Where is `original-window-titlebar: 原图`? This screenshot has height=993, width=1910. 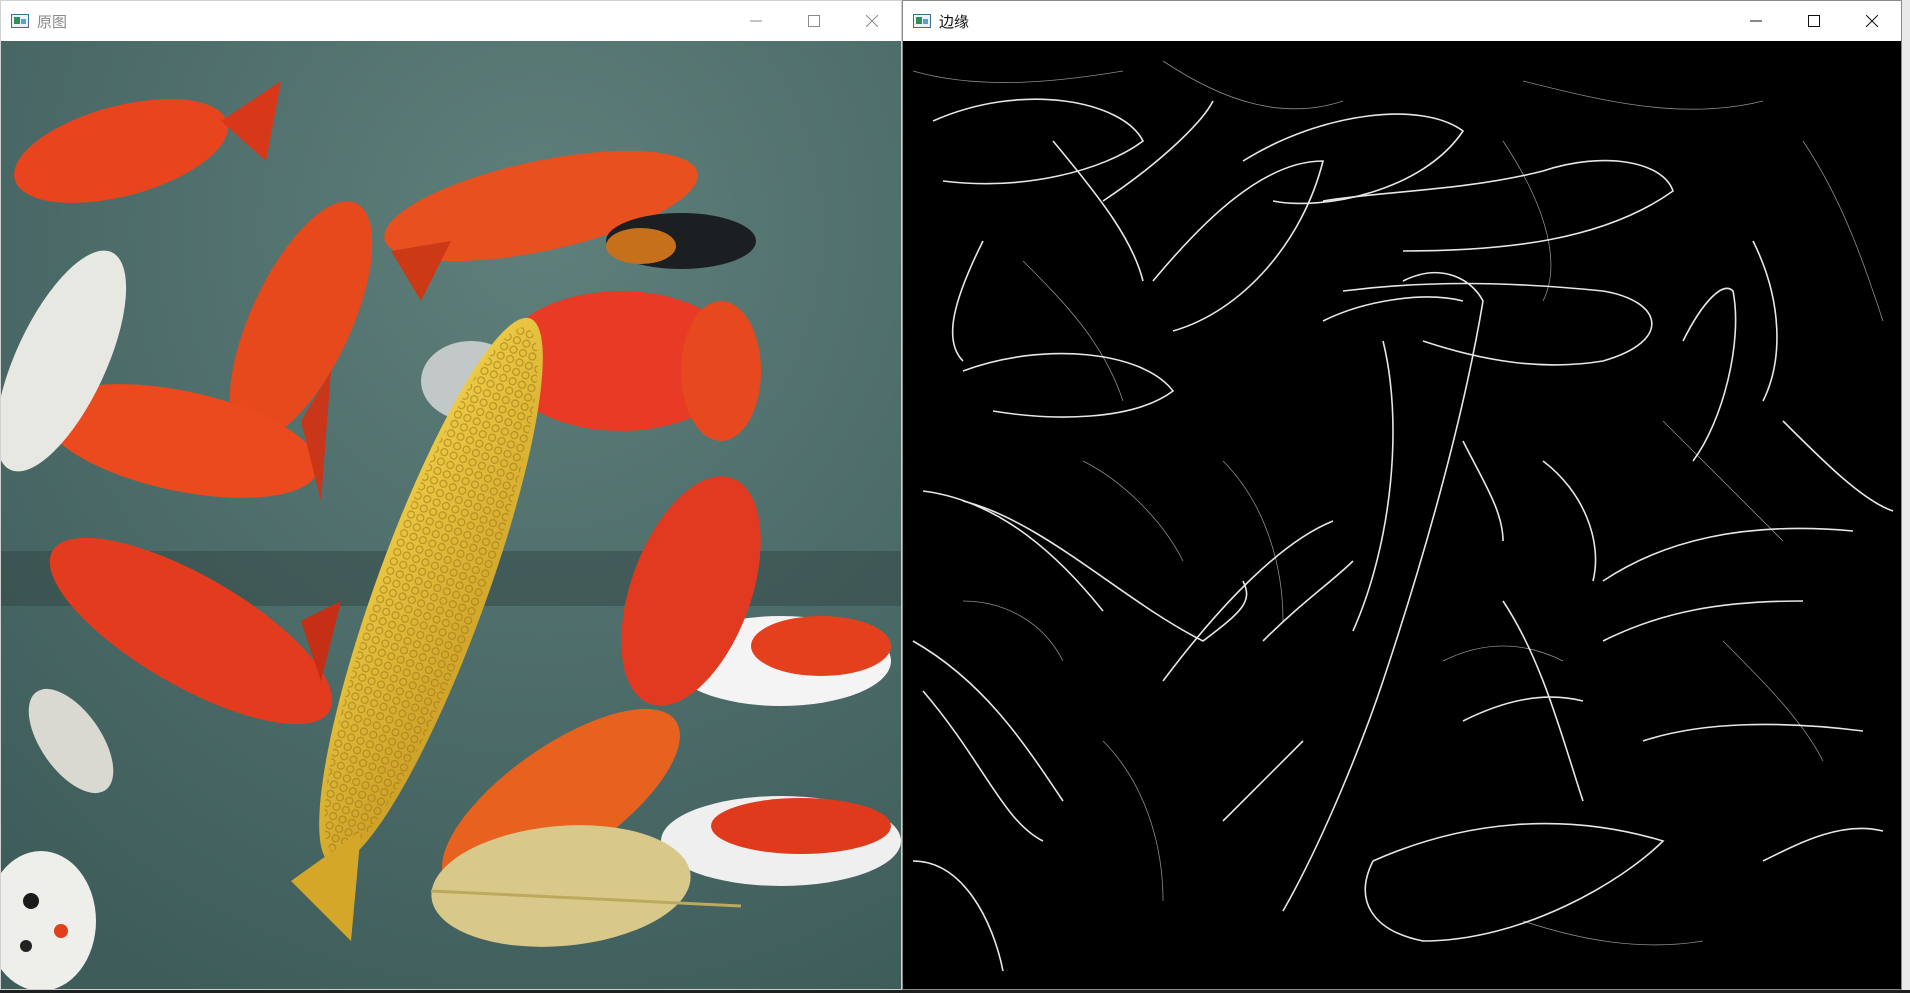 original-window-titlebar: 原图 is located at coordinates (451, 21).